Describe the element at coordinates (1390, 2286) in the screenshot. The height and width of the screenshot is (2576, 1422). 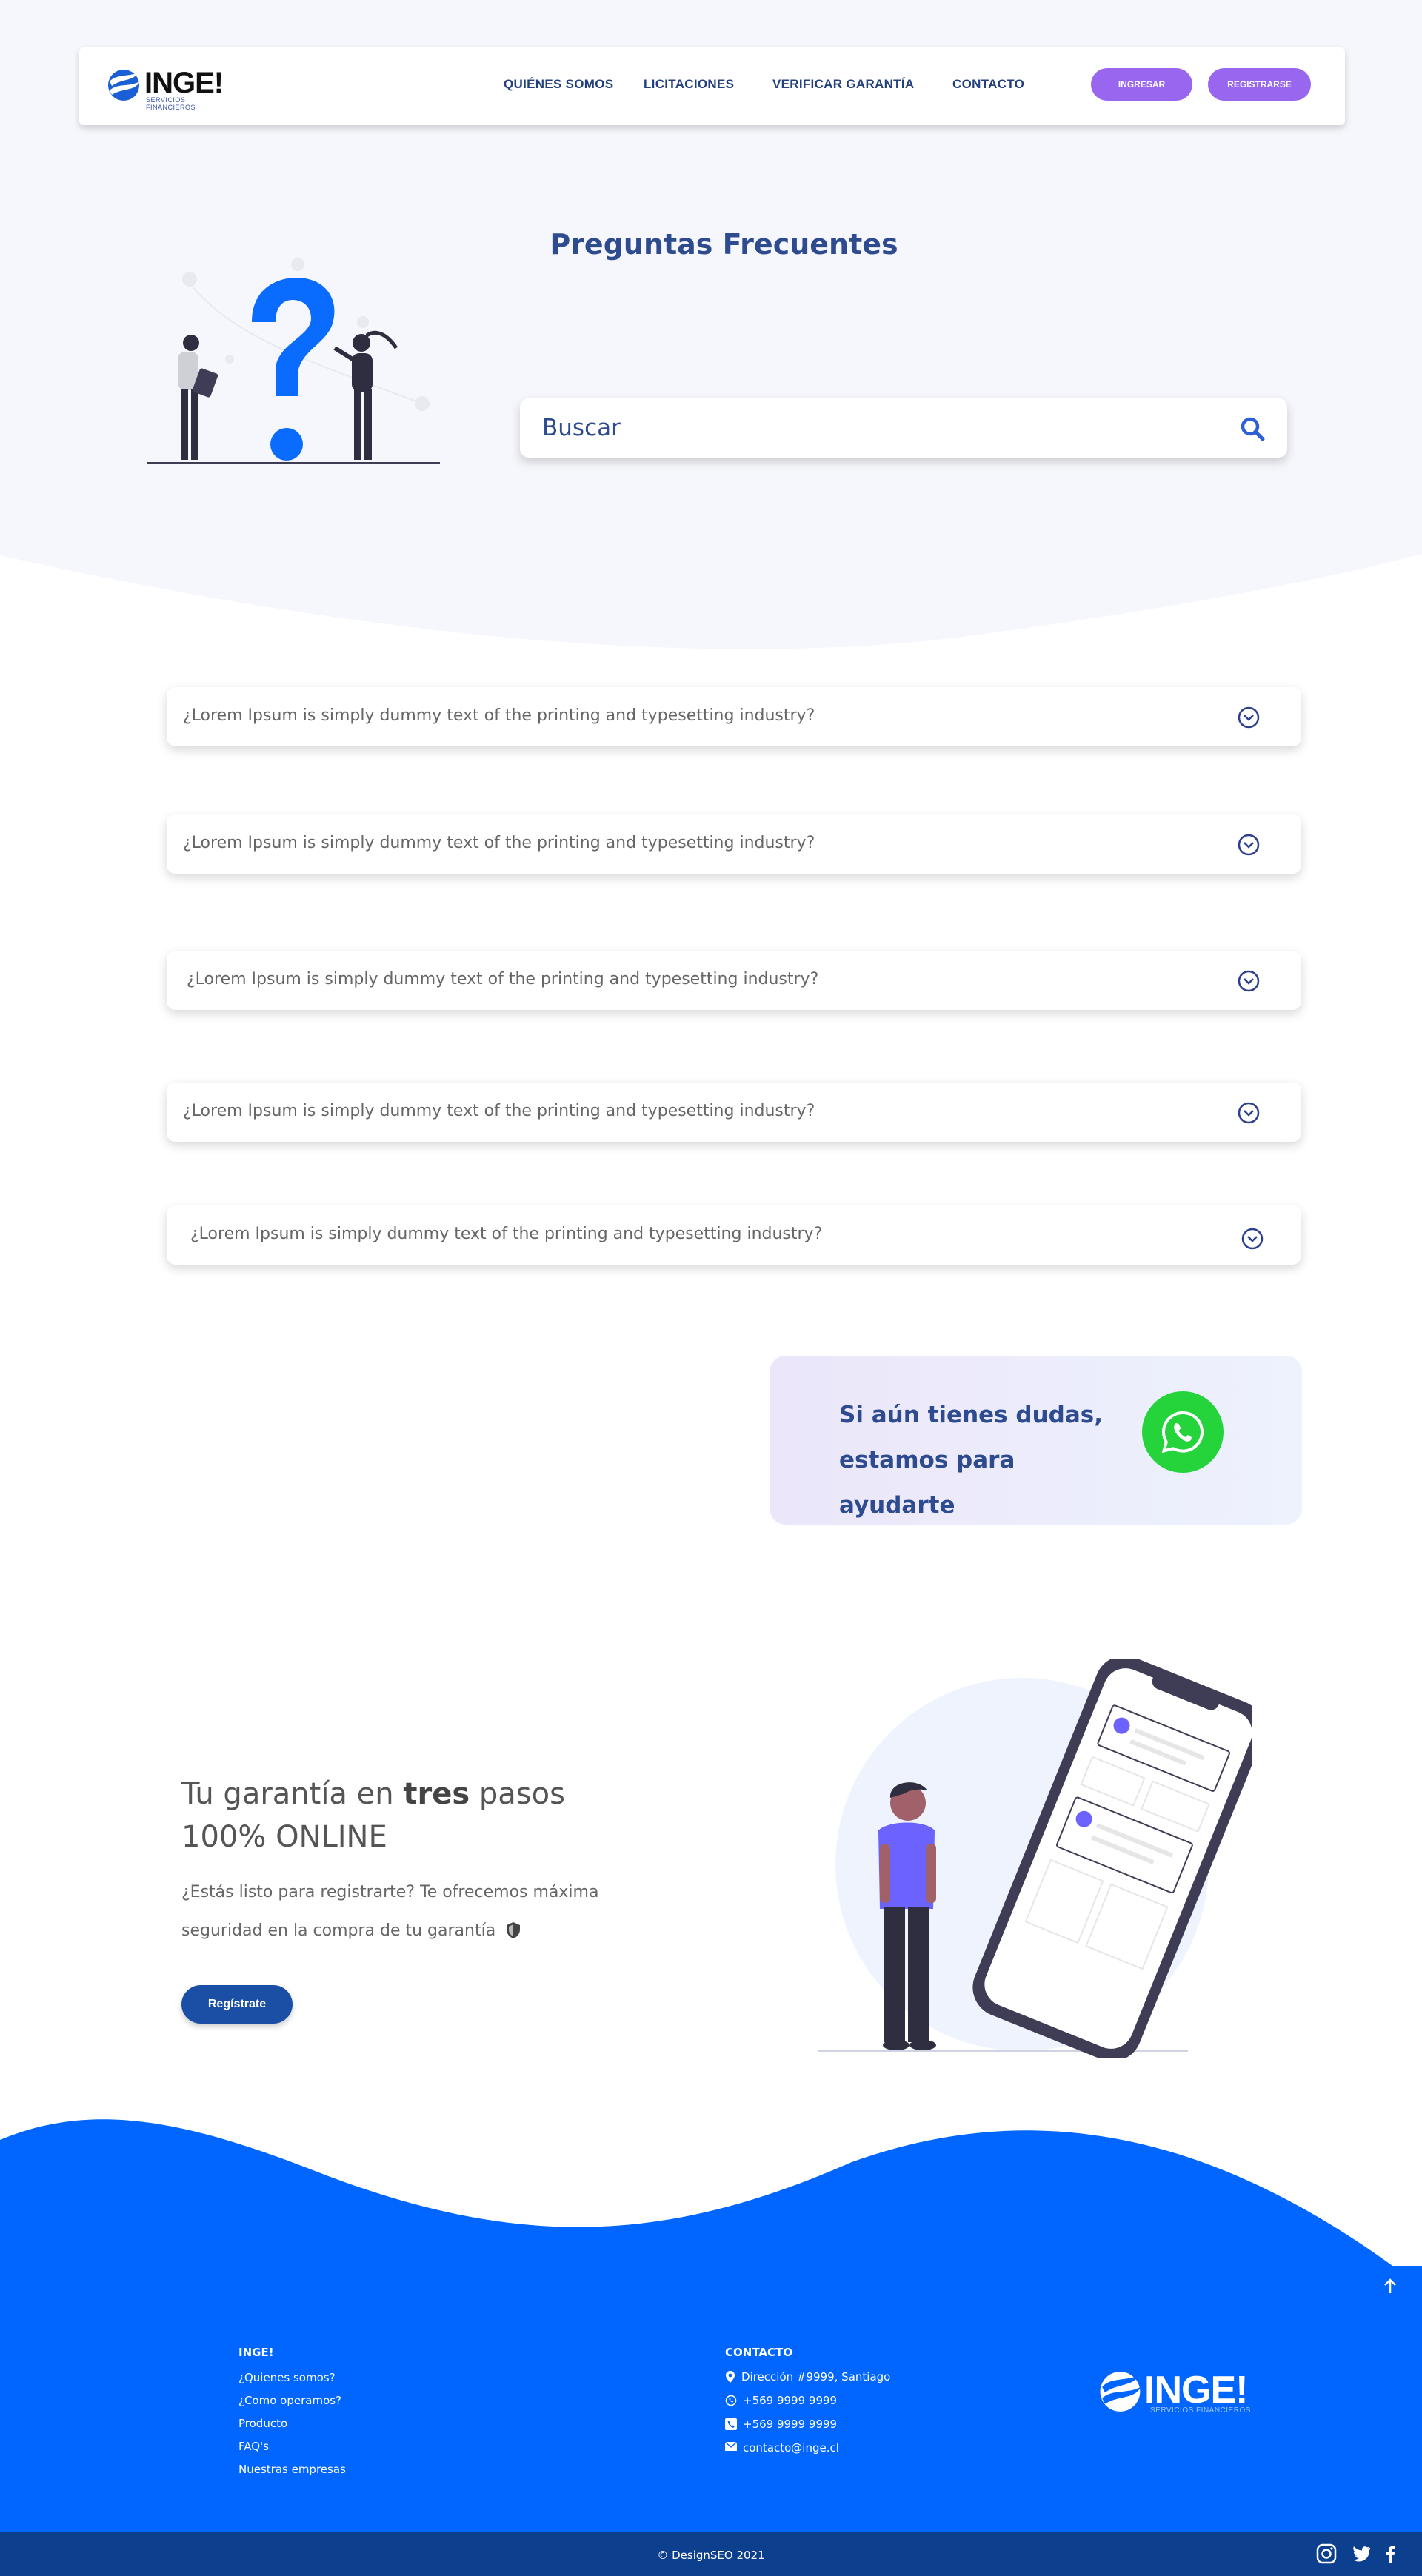
I see `arrow-up-icon` at that location.